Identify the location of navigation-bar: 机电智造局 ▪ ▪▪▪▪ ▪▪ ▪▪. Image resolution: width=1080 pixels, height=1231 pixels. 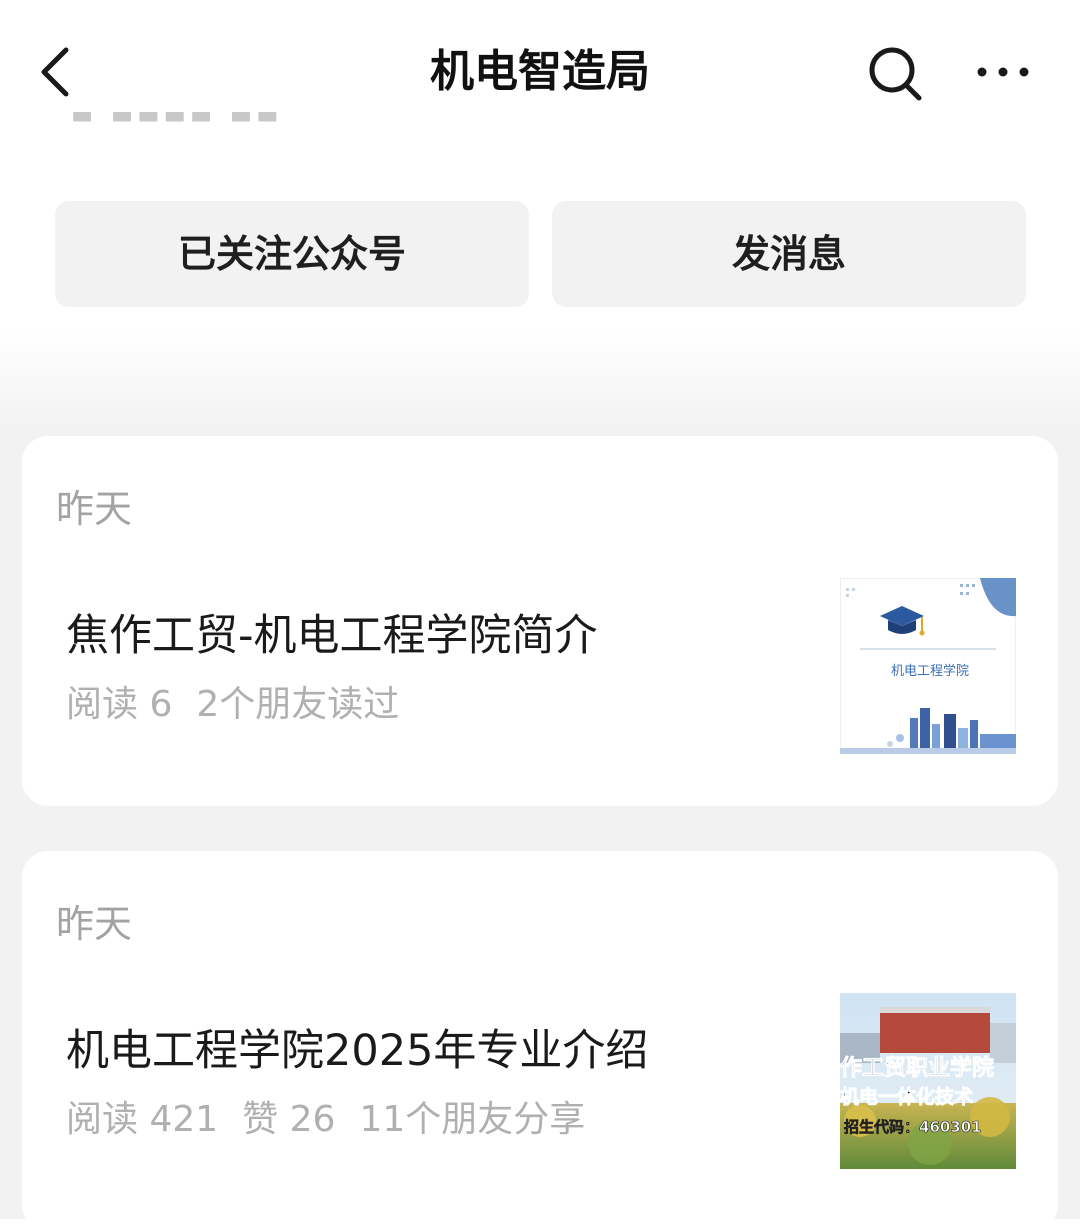
(540, 70).